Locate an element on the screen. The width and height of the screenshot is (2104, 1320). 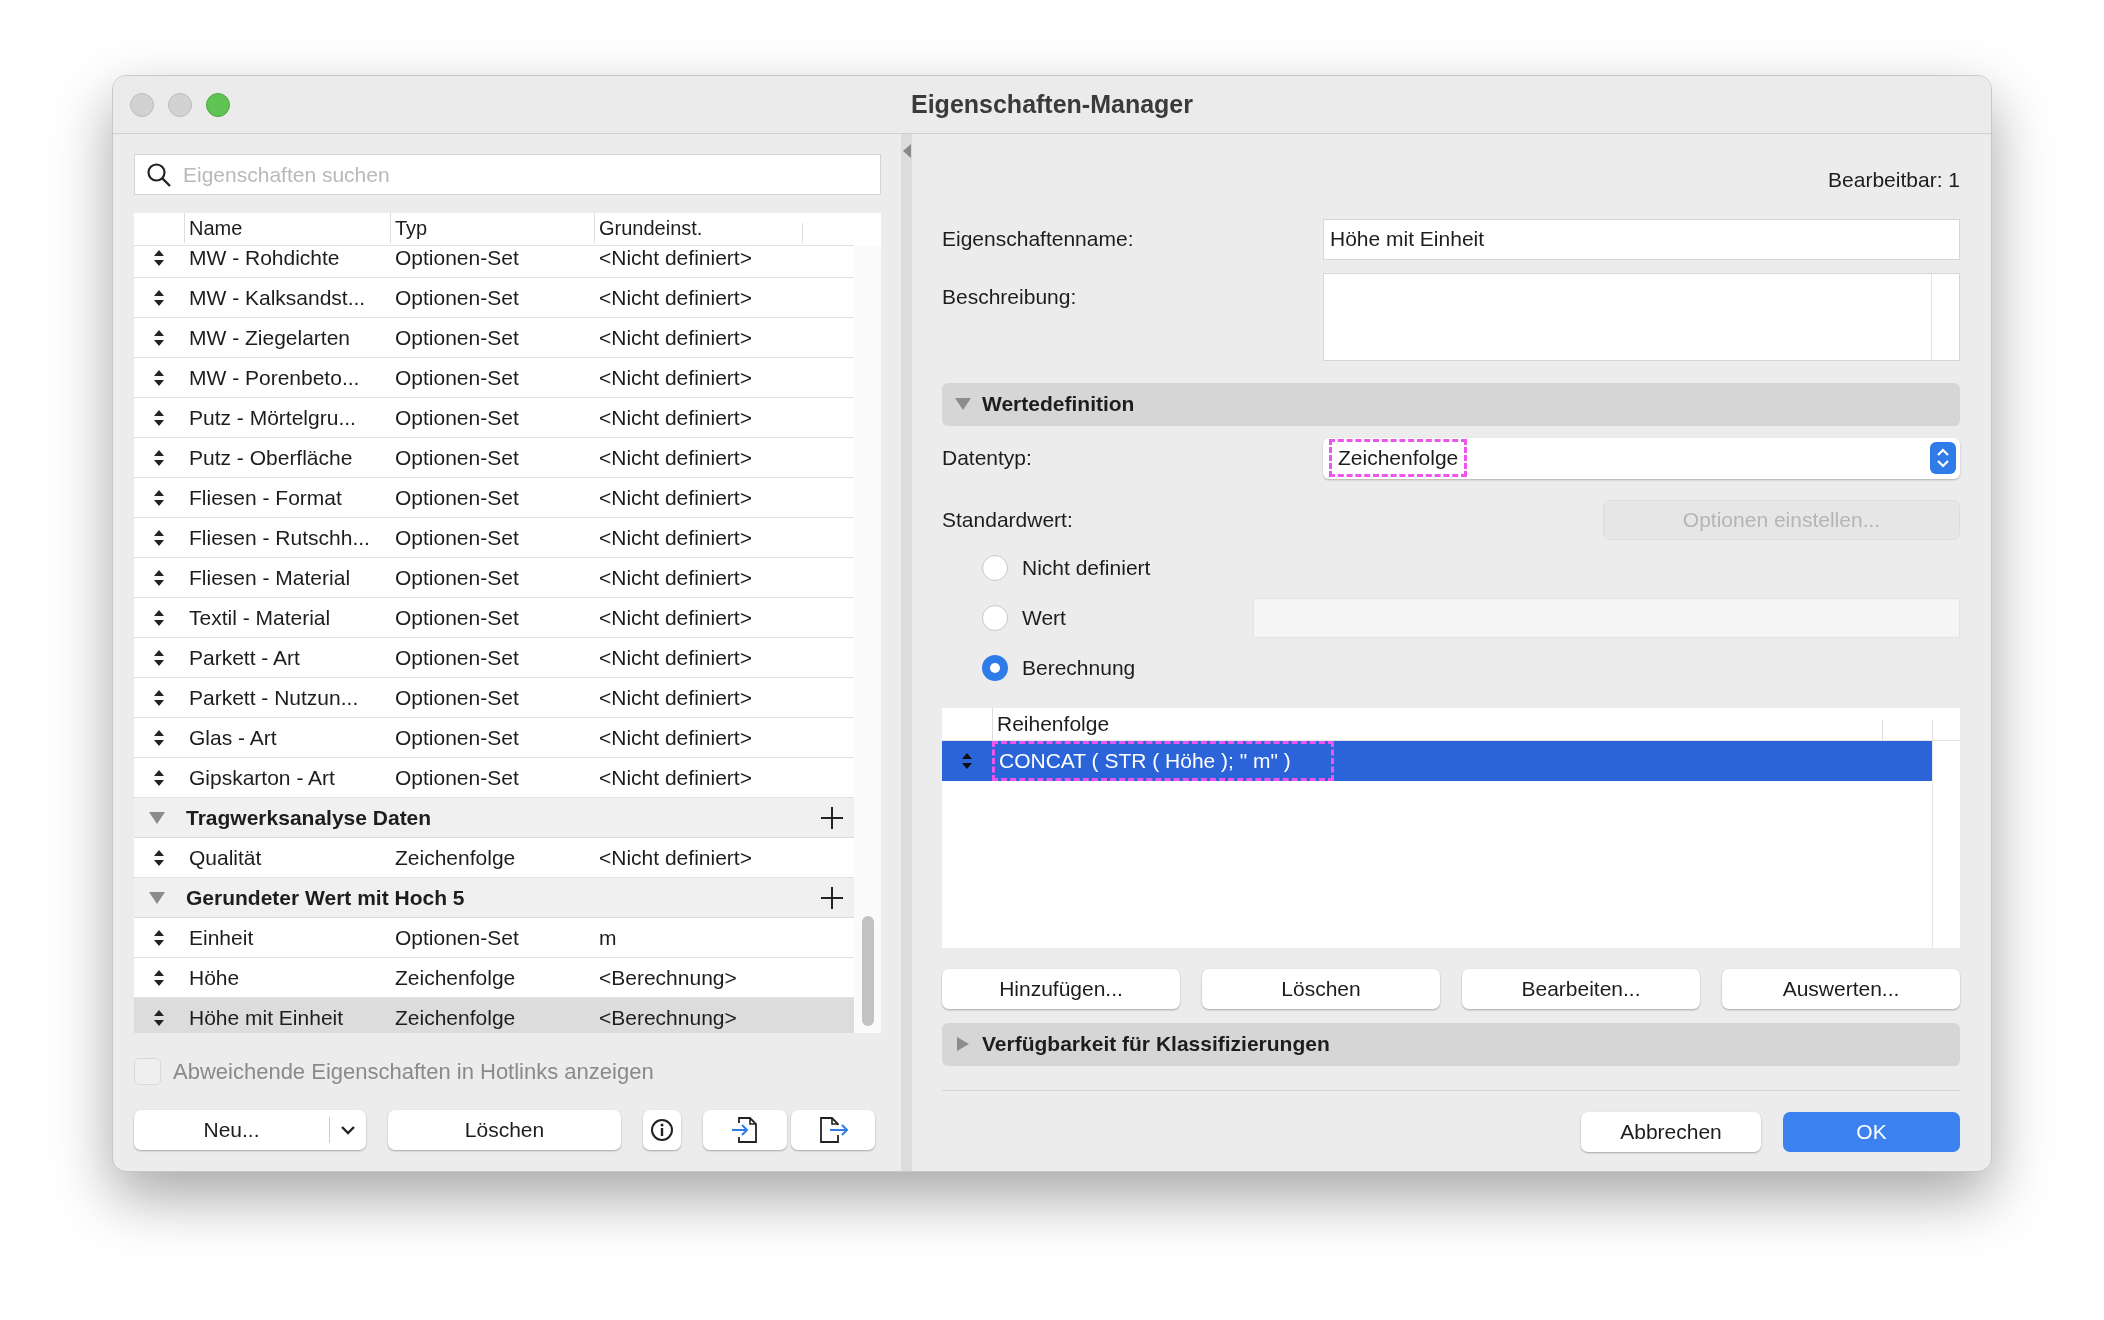
formula-row: CONCAT ( STR ( Höhe ); " m" ) is located at coordinates (1437, 760).